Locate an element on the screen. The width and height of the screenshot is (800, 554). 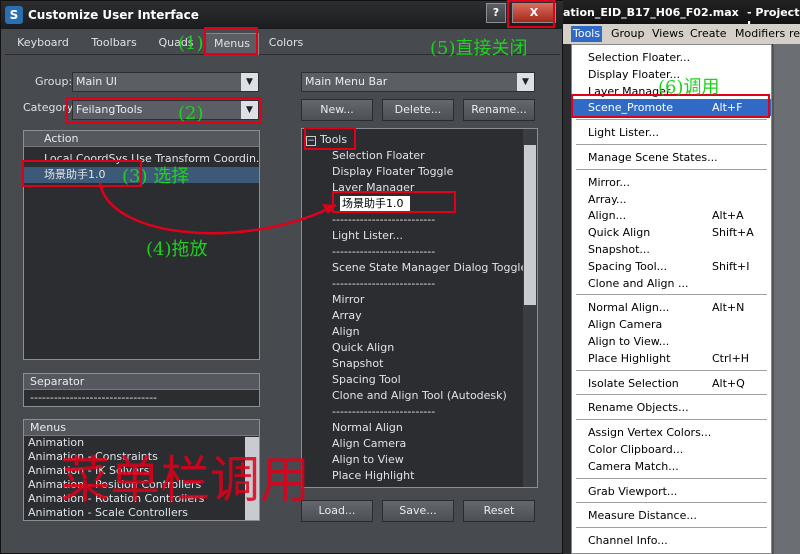
annotation-5: (5)直接关闭 is located at coordinates (479, 48).